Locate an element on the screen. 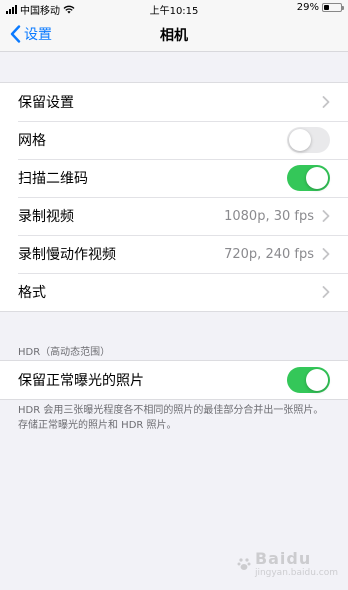 This screenshot has width=348, height=590. hdr-group: 保留正常曝光的照片 is located at coordinates (174, 380).